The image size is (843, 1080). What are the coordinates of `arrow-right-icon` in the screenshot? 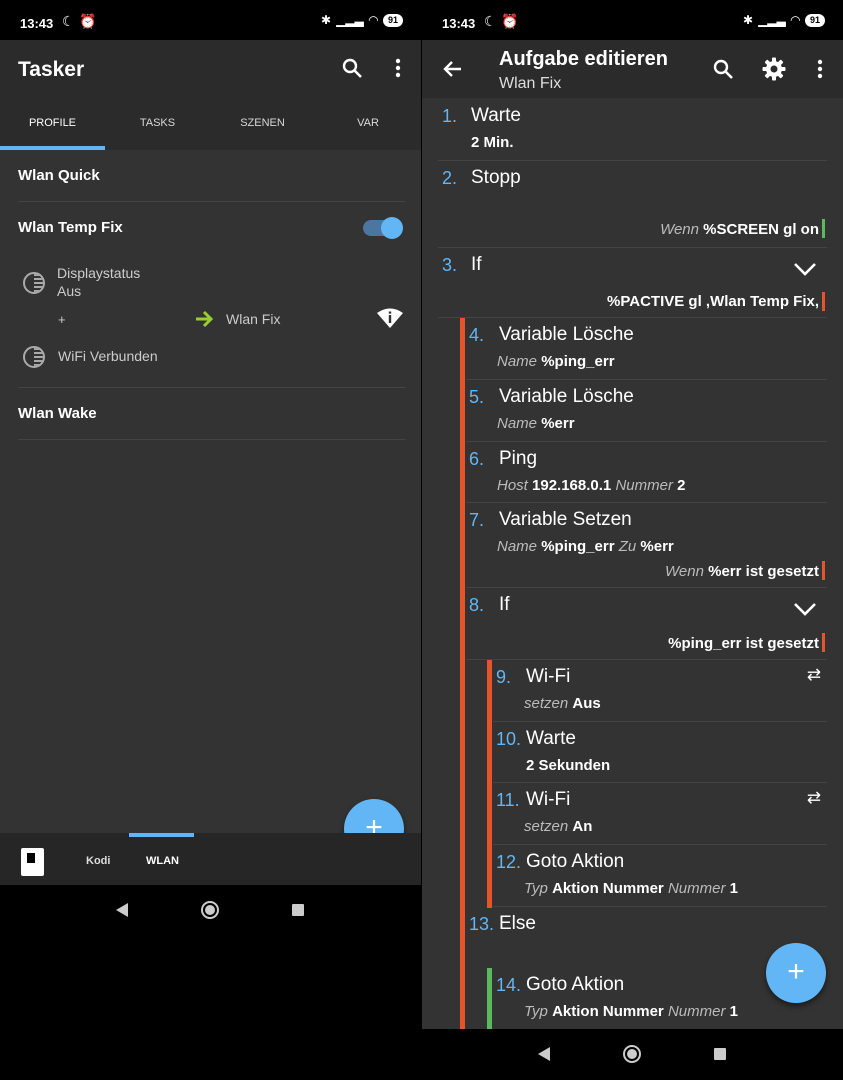 It's located at (205, 319).